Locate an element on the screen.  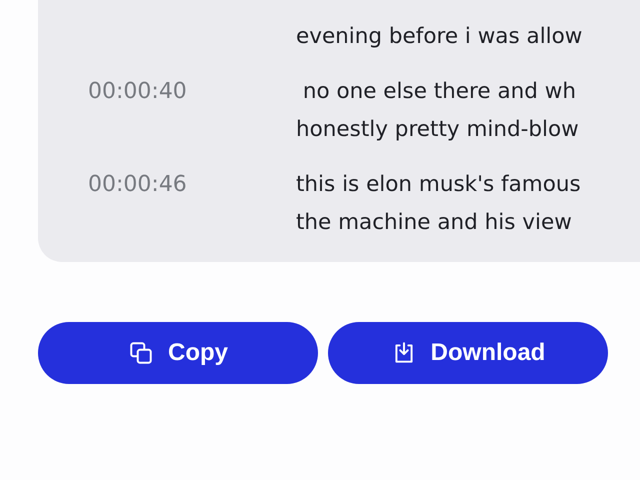
copy-button: Copy is located at coordinates (178, 353).